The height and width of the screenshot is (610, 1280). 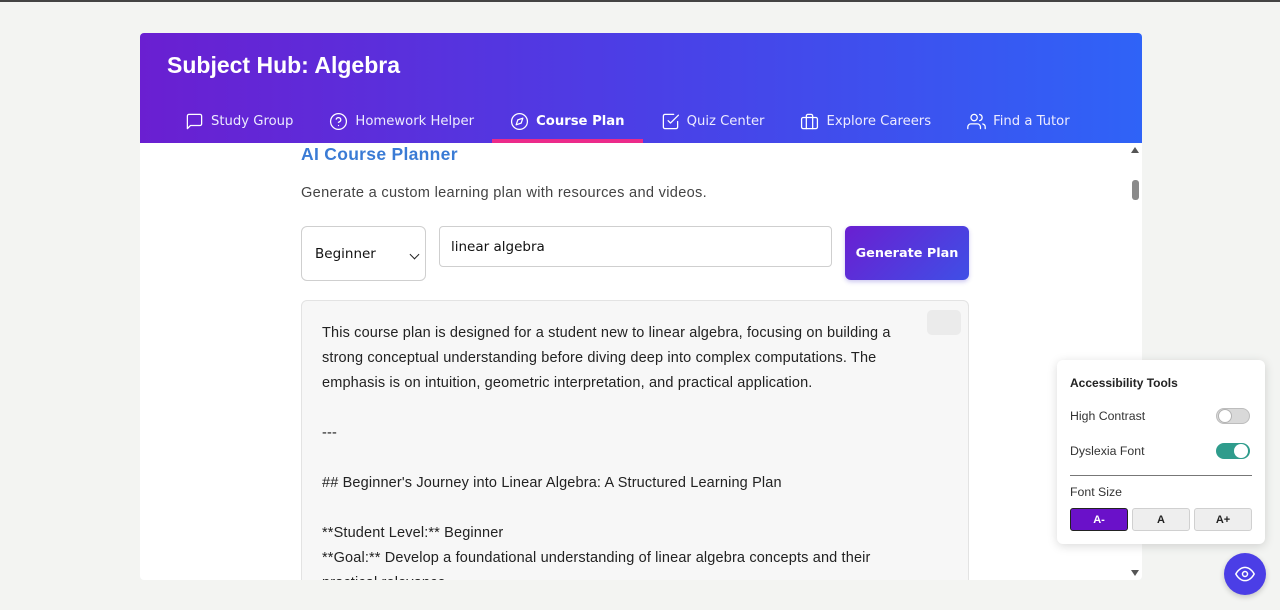 What do you see at coordinates (379, 154) in the screenshot?
I see `planner-title: AI Course Planner` at bounding box center [379, 154].